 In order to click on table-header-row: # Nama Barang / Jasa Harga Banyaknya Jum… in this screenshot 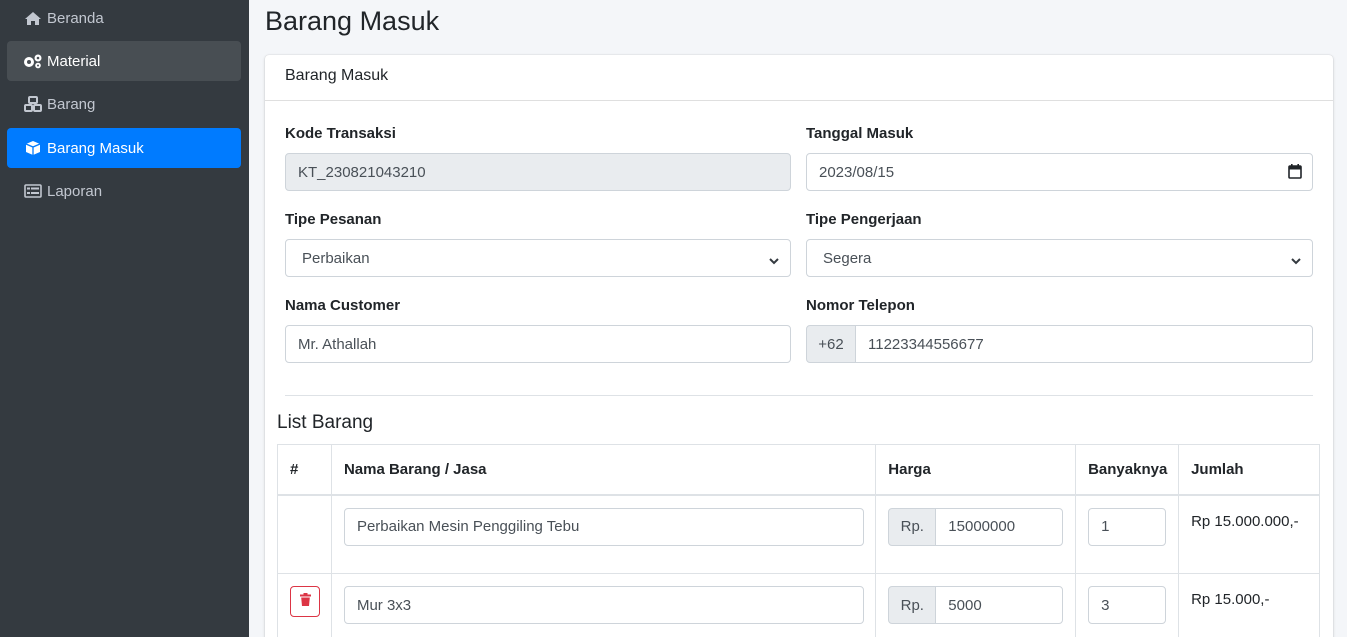, I will do `click(798, 470)`.